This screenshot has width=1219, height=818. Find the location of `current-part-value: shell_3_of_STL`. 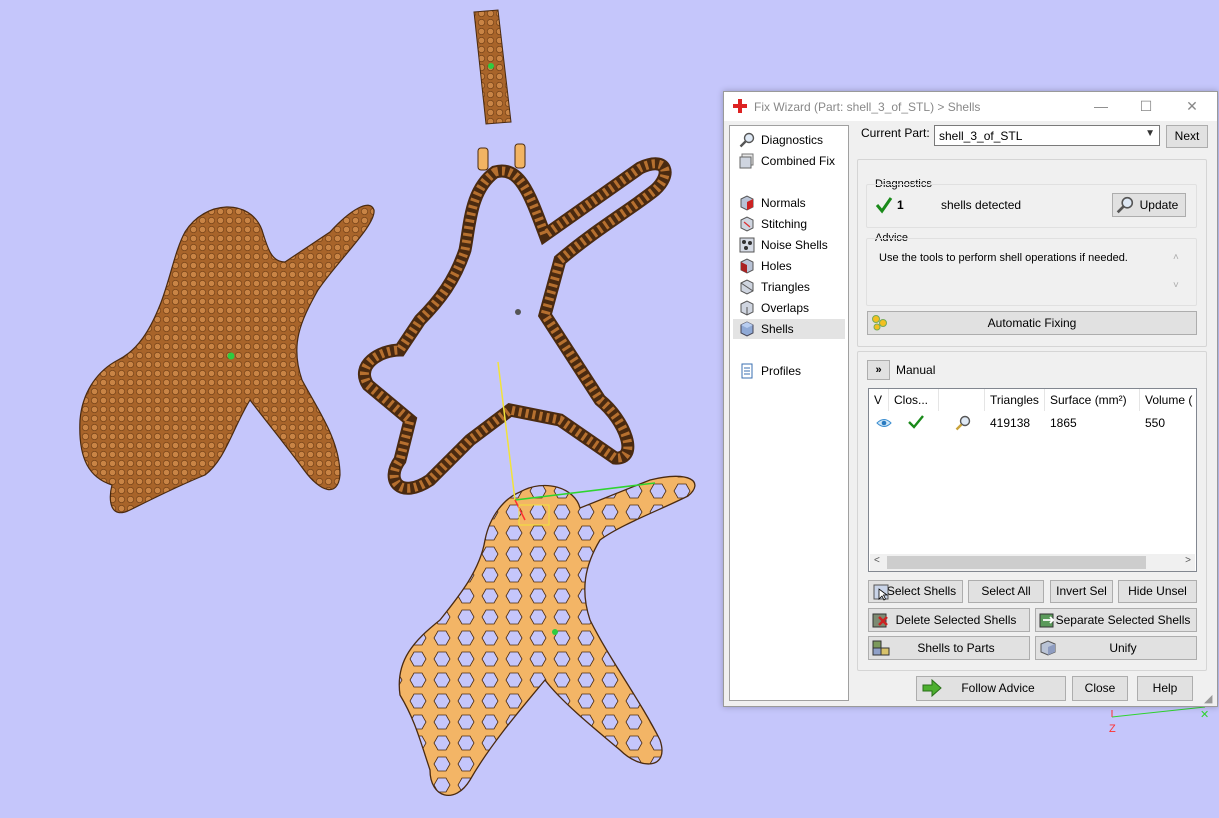

current-part-value: shell_3_of_STL is located at coordinates (981, 136).